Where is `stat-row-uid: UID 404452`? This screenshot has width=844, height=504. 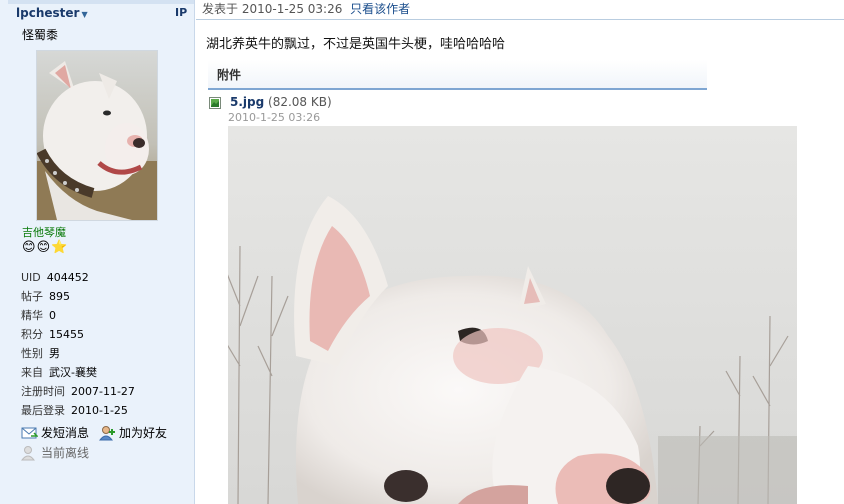 stat-row-uid: UID 404452 is located at coordinates (55, 277).